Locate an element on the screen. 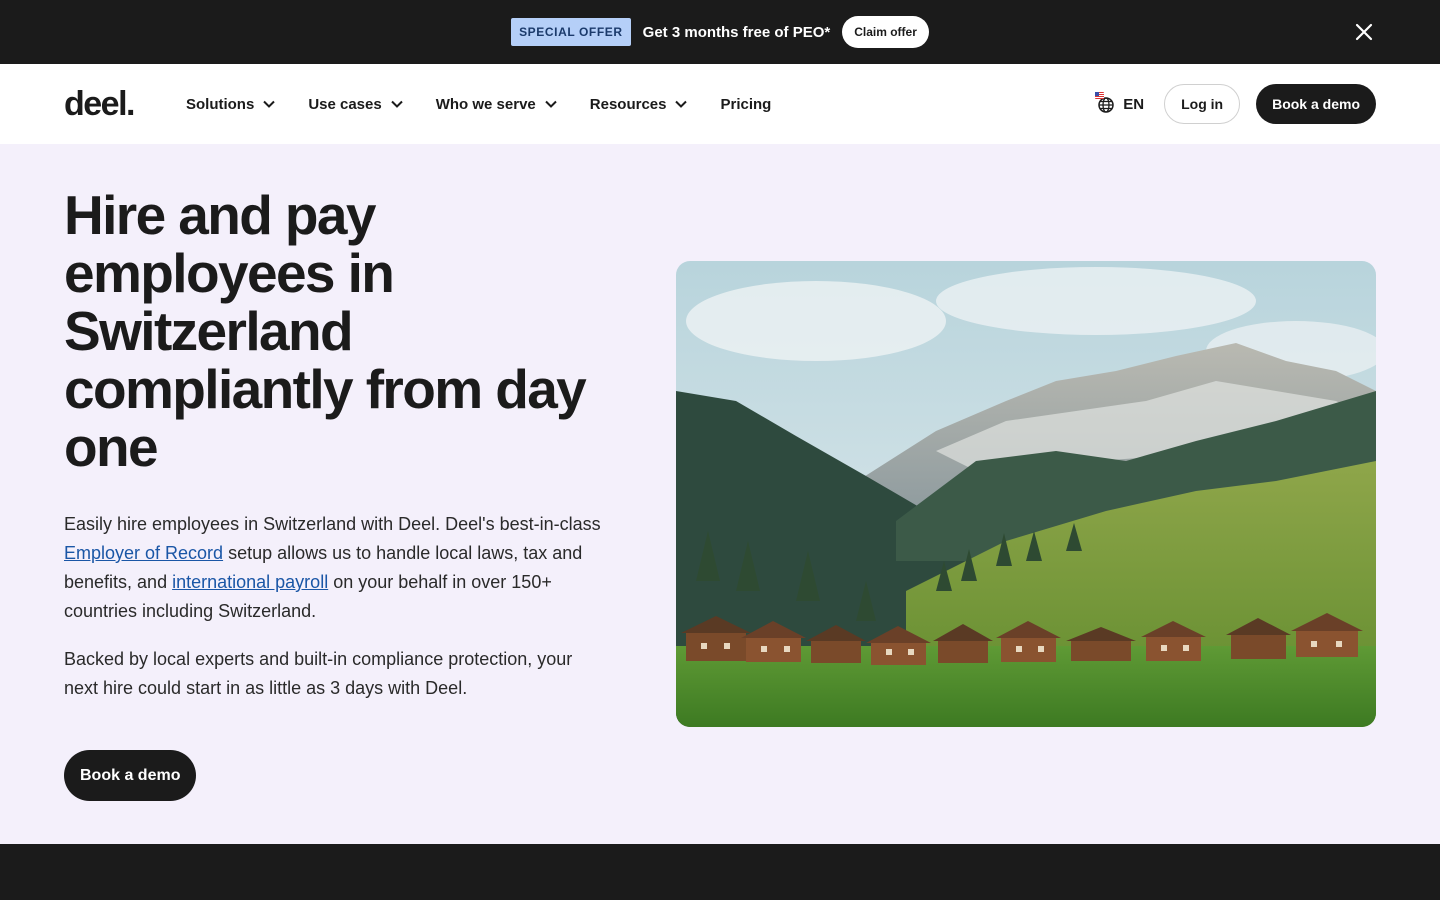 The image size is (1440, 900). nav-actions: EN Log in Book a demo is located at coordinates (1235, 104).